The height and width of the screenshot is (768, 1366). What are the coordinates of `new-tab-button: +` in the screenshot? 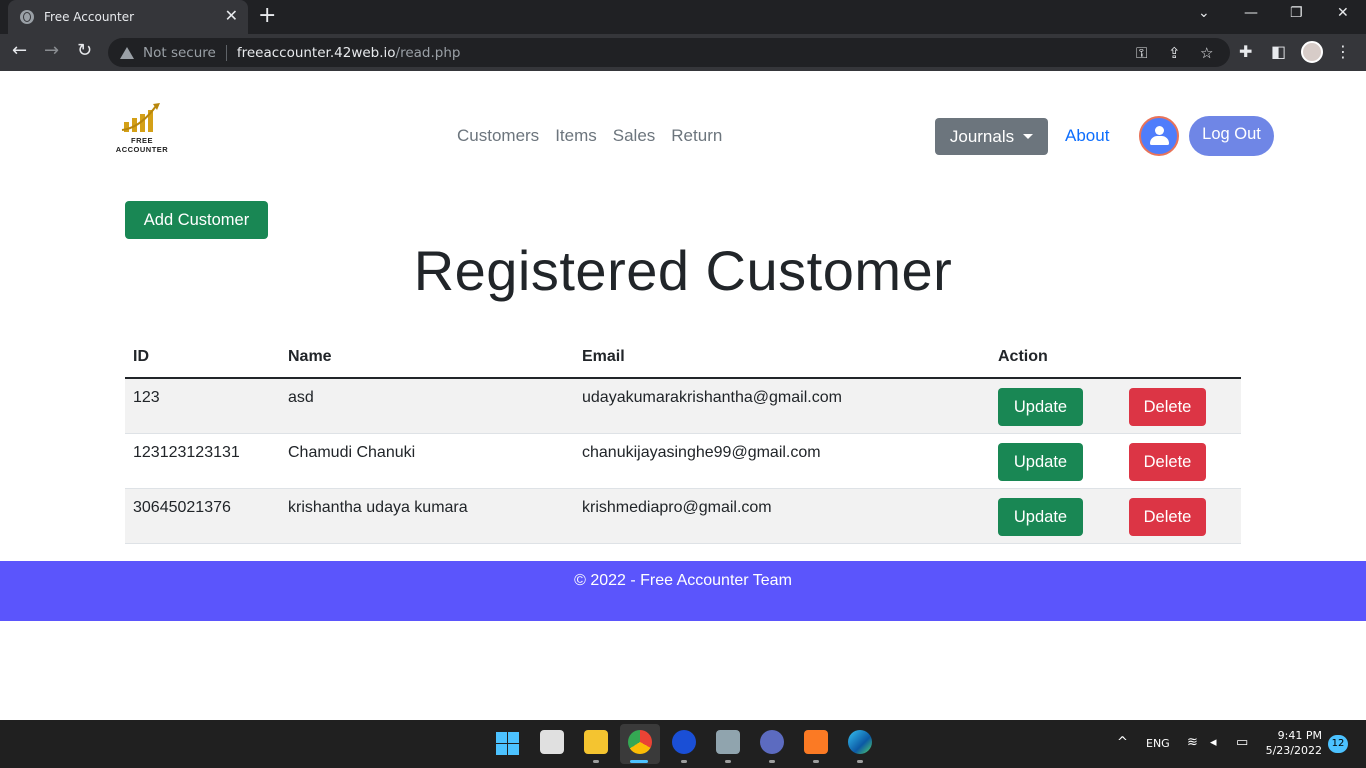 It's located at (267, 16).